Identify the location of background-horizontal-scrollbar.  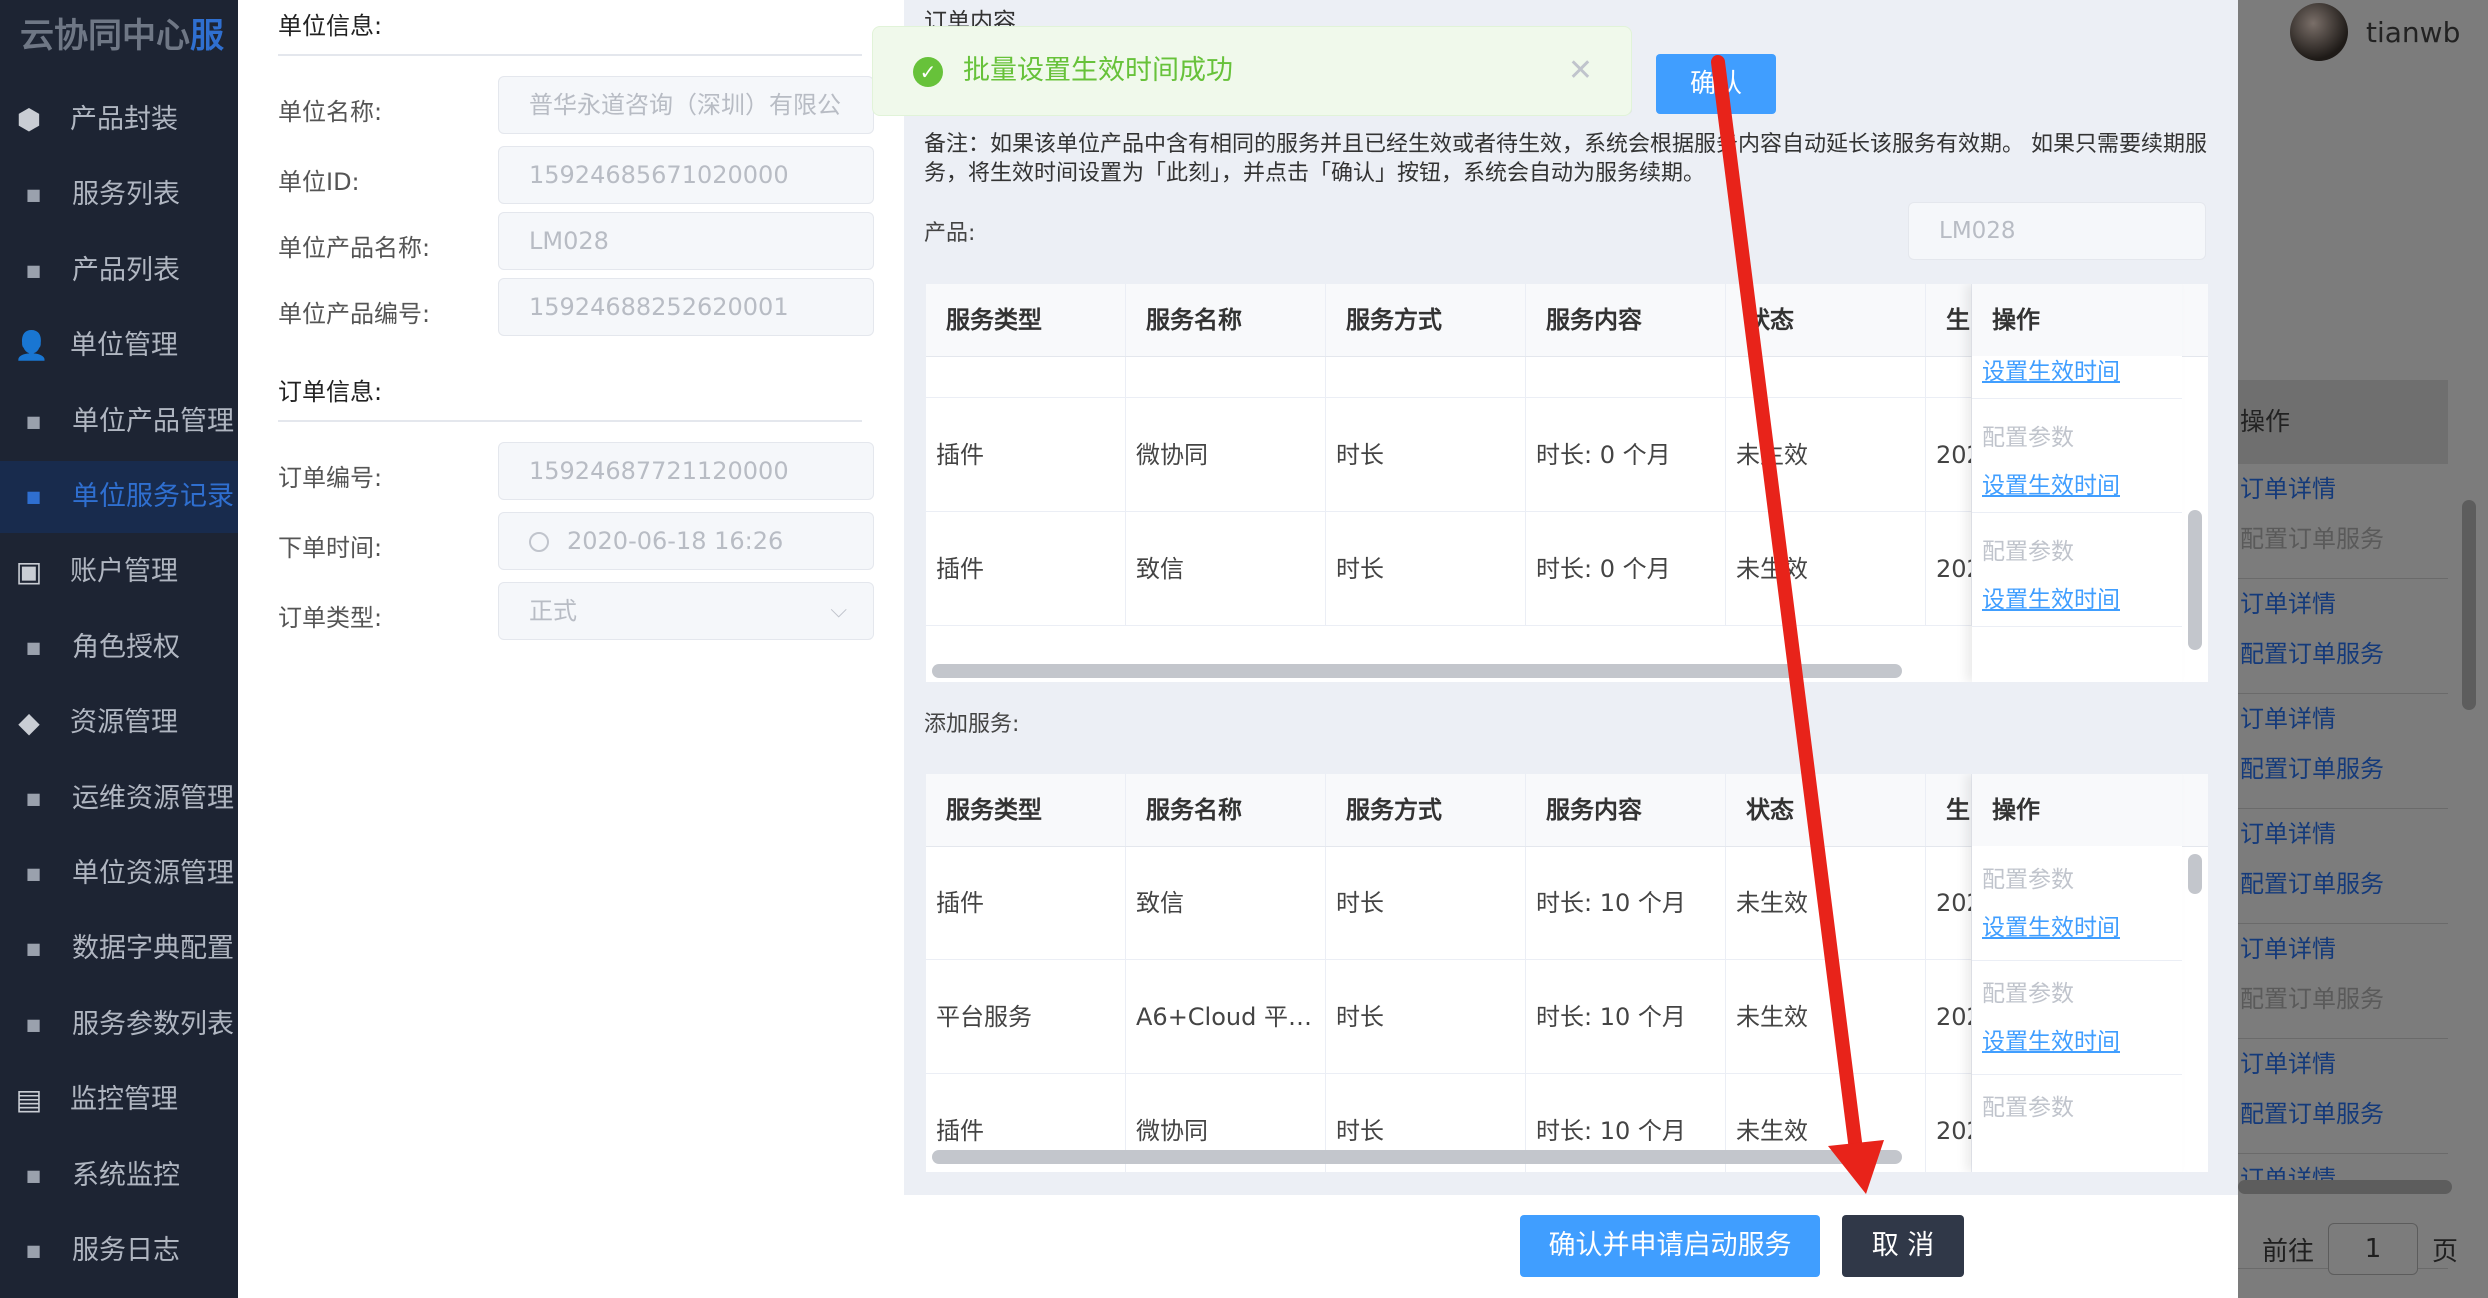
(2345, 1187).